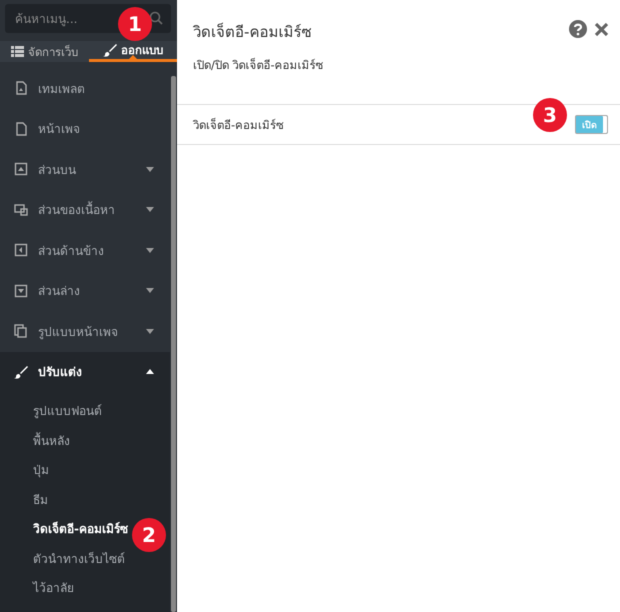 This screenshot has width=620, height=612. Describe the element at coordinates (85, 128) in the screenshot. I see `menu-item: หน้าเพจ` at that location.